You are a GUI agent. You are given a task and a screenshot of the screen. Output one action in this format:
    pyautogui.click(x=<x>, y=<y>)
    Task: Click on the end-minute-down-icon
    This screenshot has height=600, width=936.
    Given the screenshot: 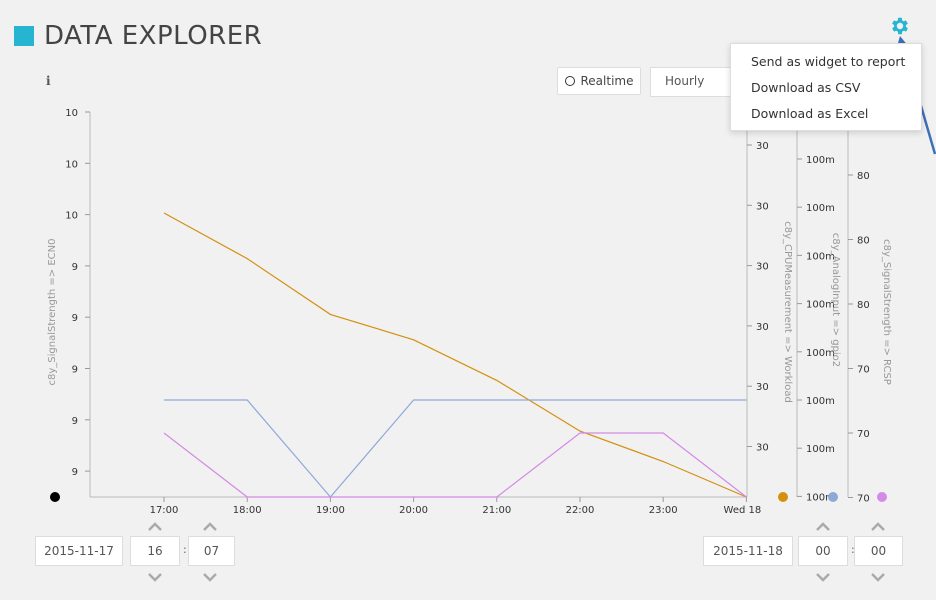 What is the action you would take?
    pyautogui.click(x=878, y=577)
    